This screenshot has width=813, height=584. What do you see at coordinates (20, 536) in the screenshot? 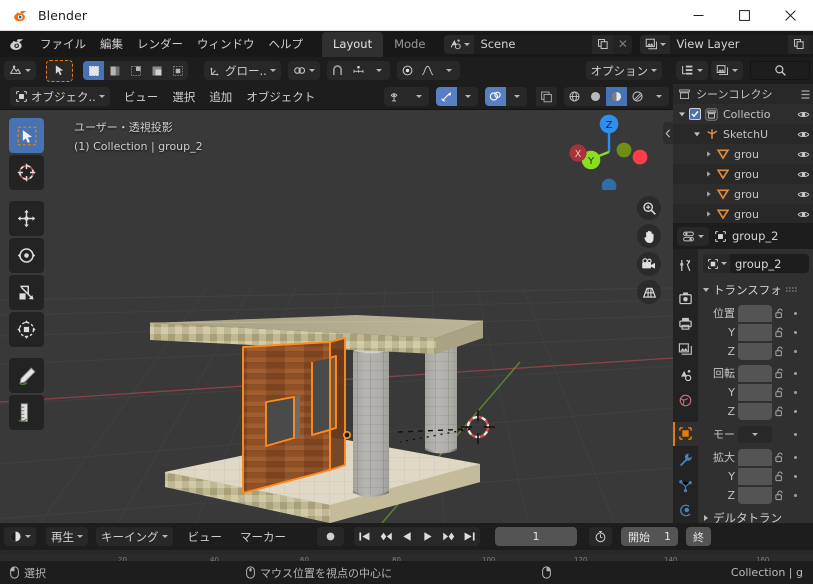
I see `timeline-editor-type-button` at bounding box center [20, 536].